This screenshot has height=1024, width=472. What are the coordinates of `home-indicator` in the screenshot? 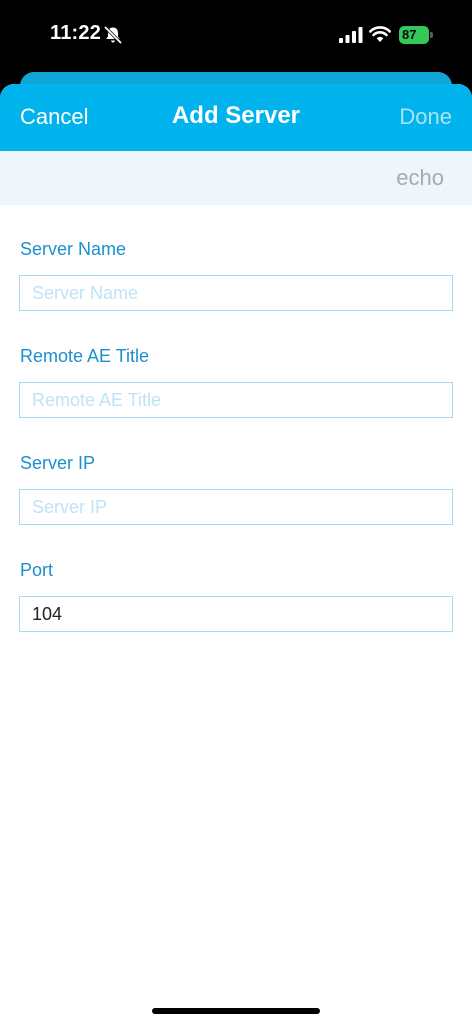 It's located at (236, 1011).